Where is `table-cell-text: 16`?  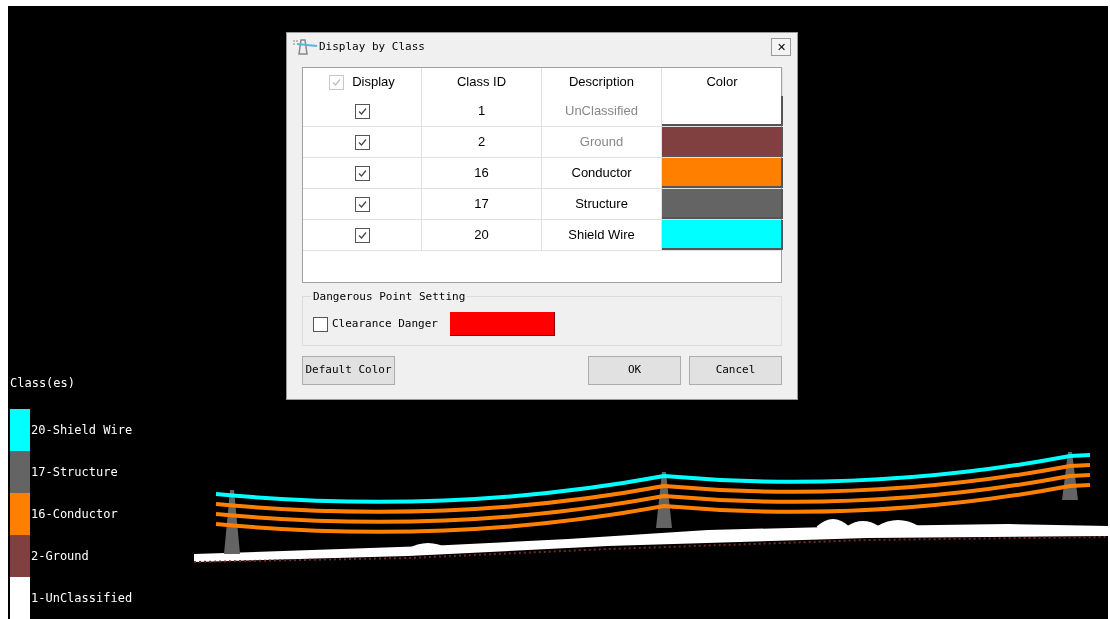
table-cell-text: 16 is located at coordinates (481, 173).